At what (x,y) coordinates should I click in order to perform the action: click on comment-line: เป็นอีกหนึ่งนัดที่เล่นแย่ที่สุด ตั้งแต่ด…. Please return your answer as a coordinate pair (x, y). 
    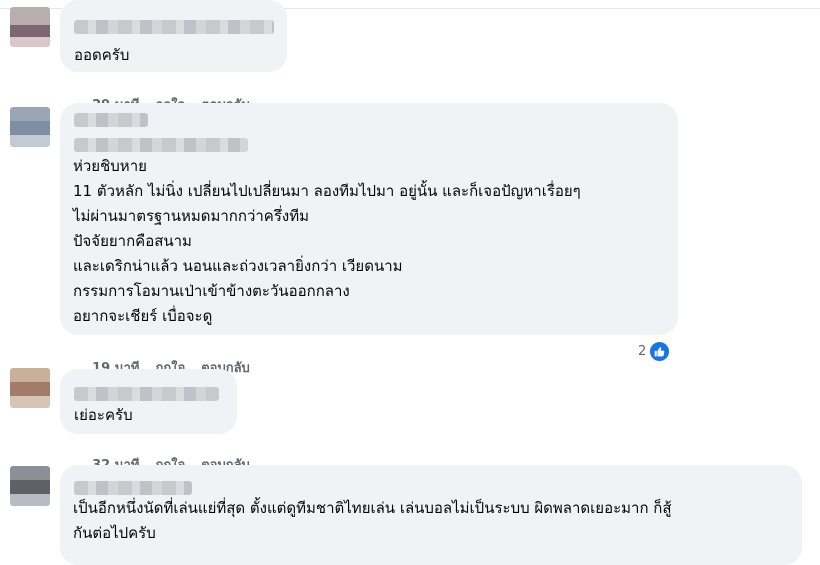
    Looking at the image, I should click on (372, 508).